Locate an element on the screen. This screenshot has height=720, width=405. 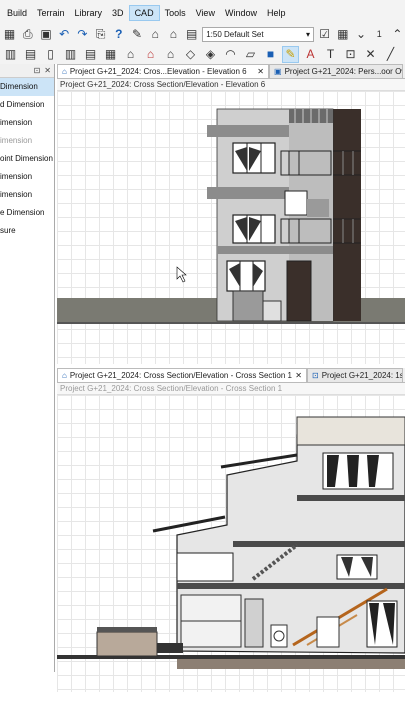
menu-library: Library is located at coordinates (89, 13).